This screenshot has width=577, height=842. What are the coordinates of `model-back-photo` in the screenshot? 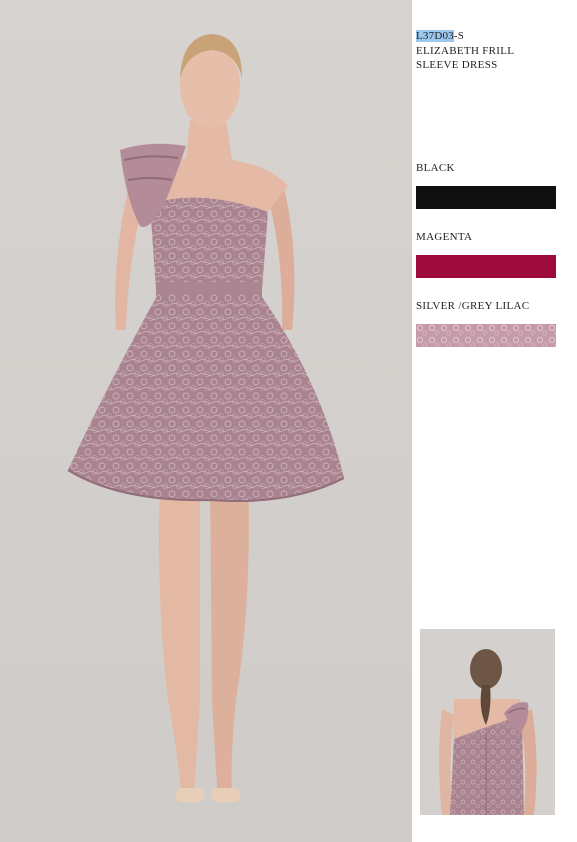 It's located at (487, 722).